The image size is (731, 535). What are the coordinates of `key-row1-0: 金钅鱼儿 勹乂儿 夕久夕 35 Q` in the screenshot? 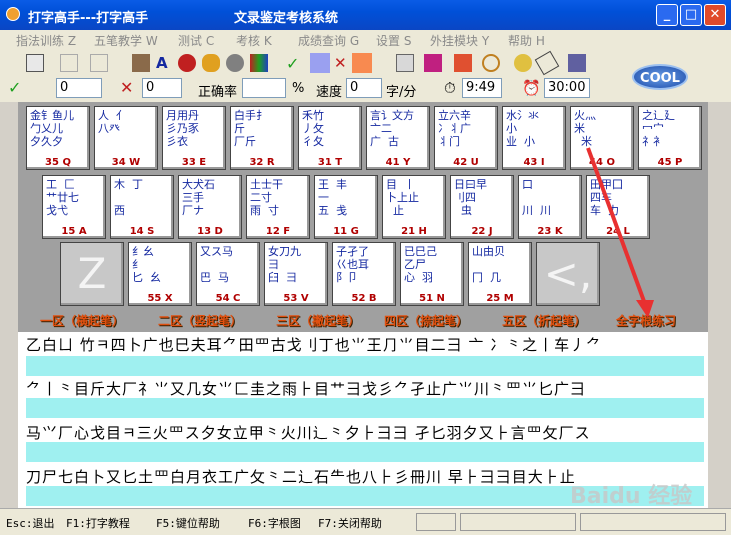 It's located at (58, 138).